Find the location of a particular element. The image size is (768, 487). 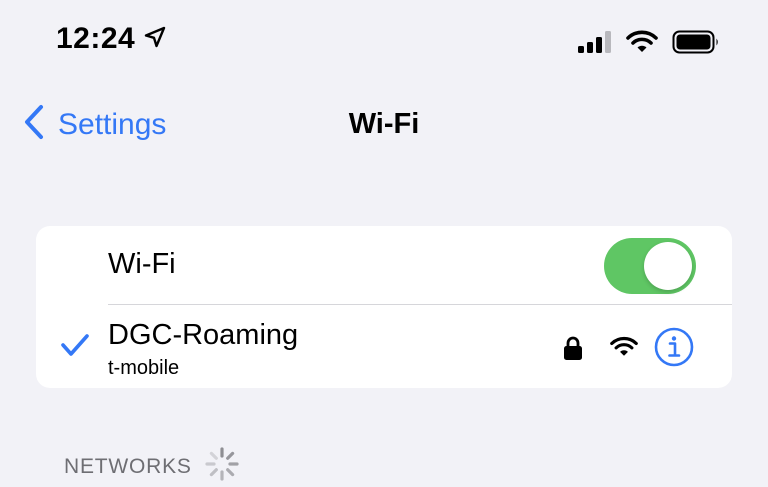

battery-icon is located at coordinates (696, 44).